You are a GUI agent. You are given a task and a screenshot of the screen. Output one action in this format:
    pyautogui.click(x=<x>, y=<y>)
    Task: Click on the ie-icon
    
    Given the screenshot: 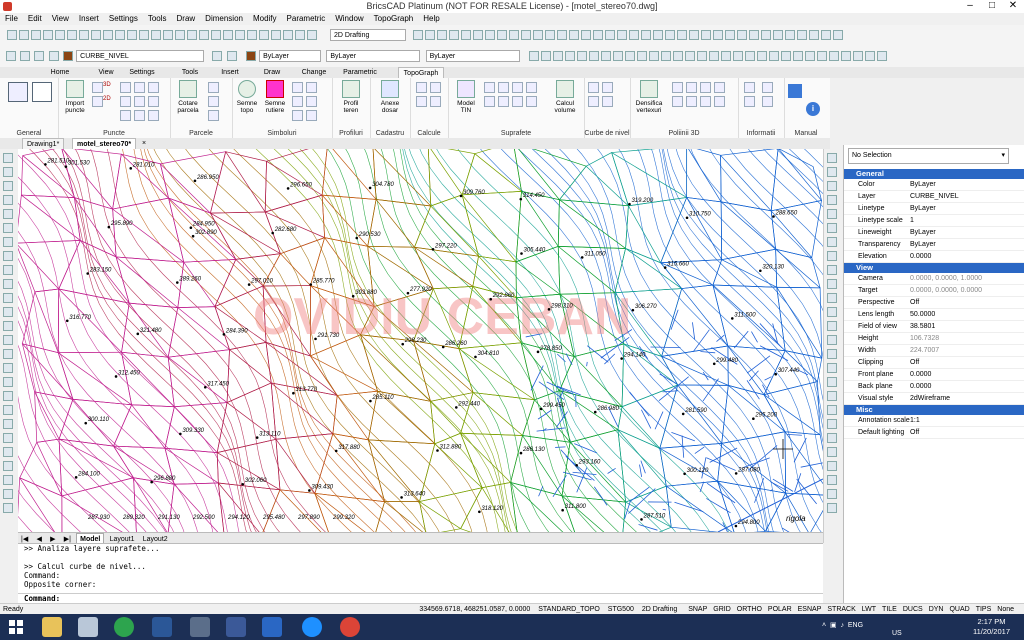 What is the action you would take?
    pyautogui.click(x=312, y=627)
    